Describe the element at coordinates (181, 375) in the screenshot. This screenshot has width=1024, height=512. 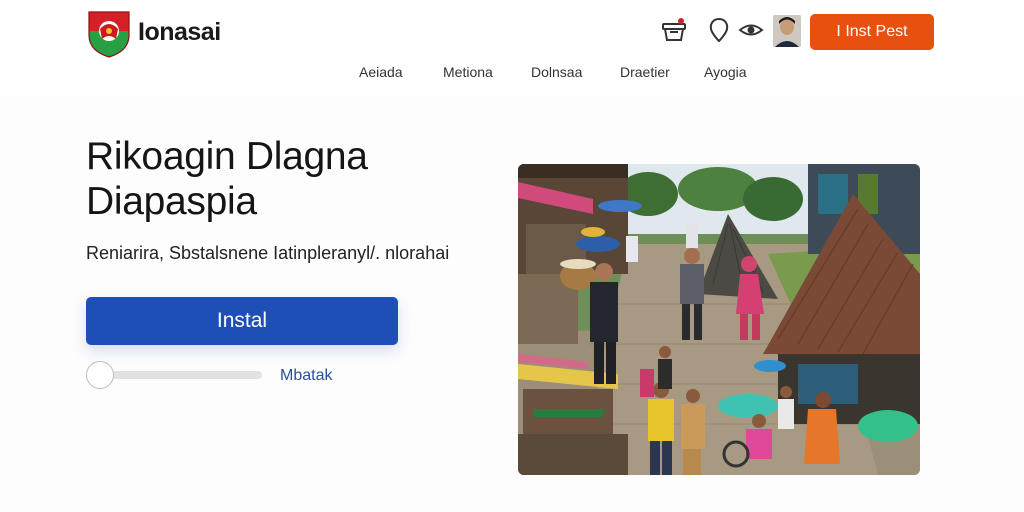
I see `slider-track` at that location.